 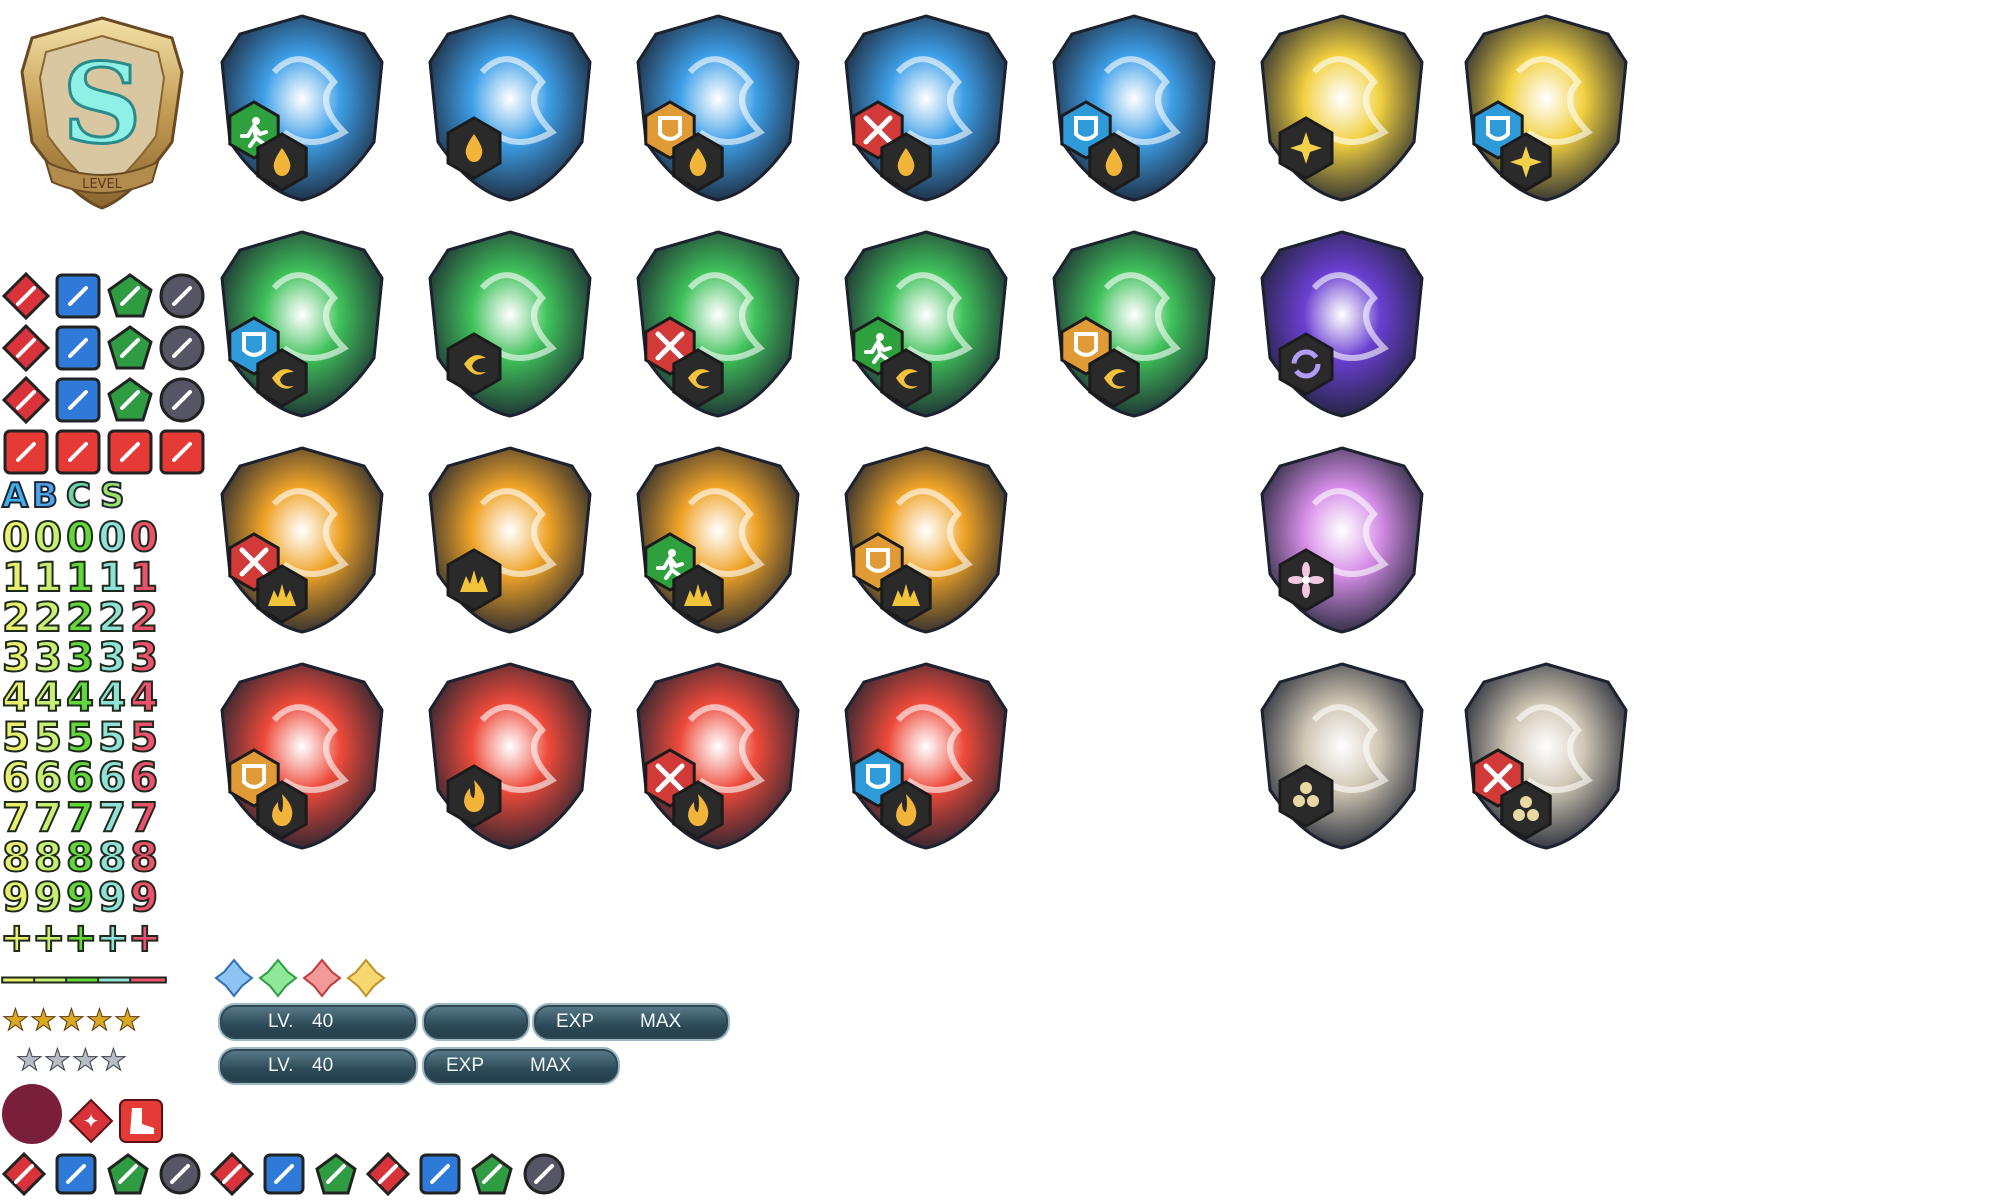 What do you see at coordinates (101, 103) in the screenshot?
I see `level-badge-letter: S` at bounding box center [101, 103].